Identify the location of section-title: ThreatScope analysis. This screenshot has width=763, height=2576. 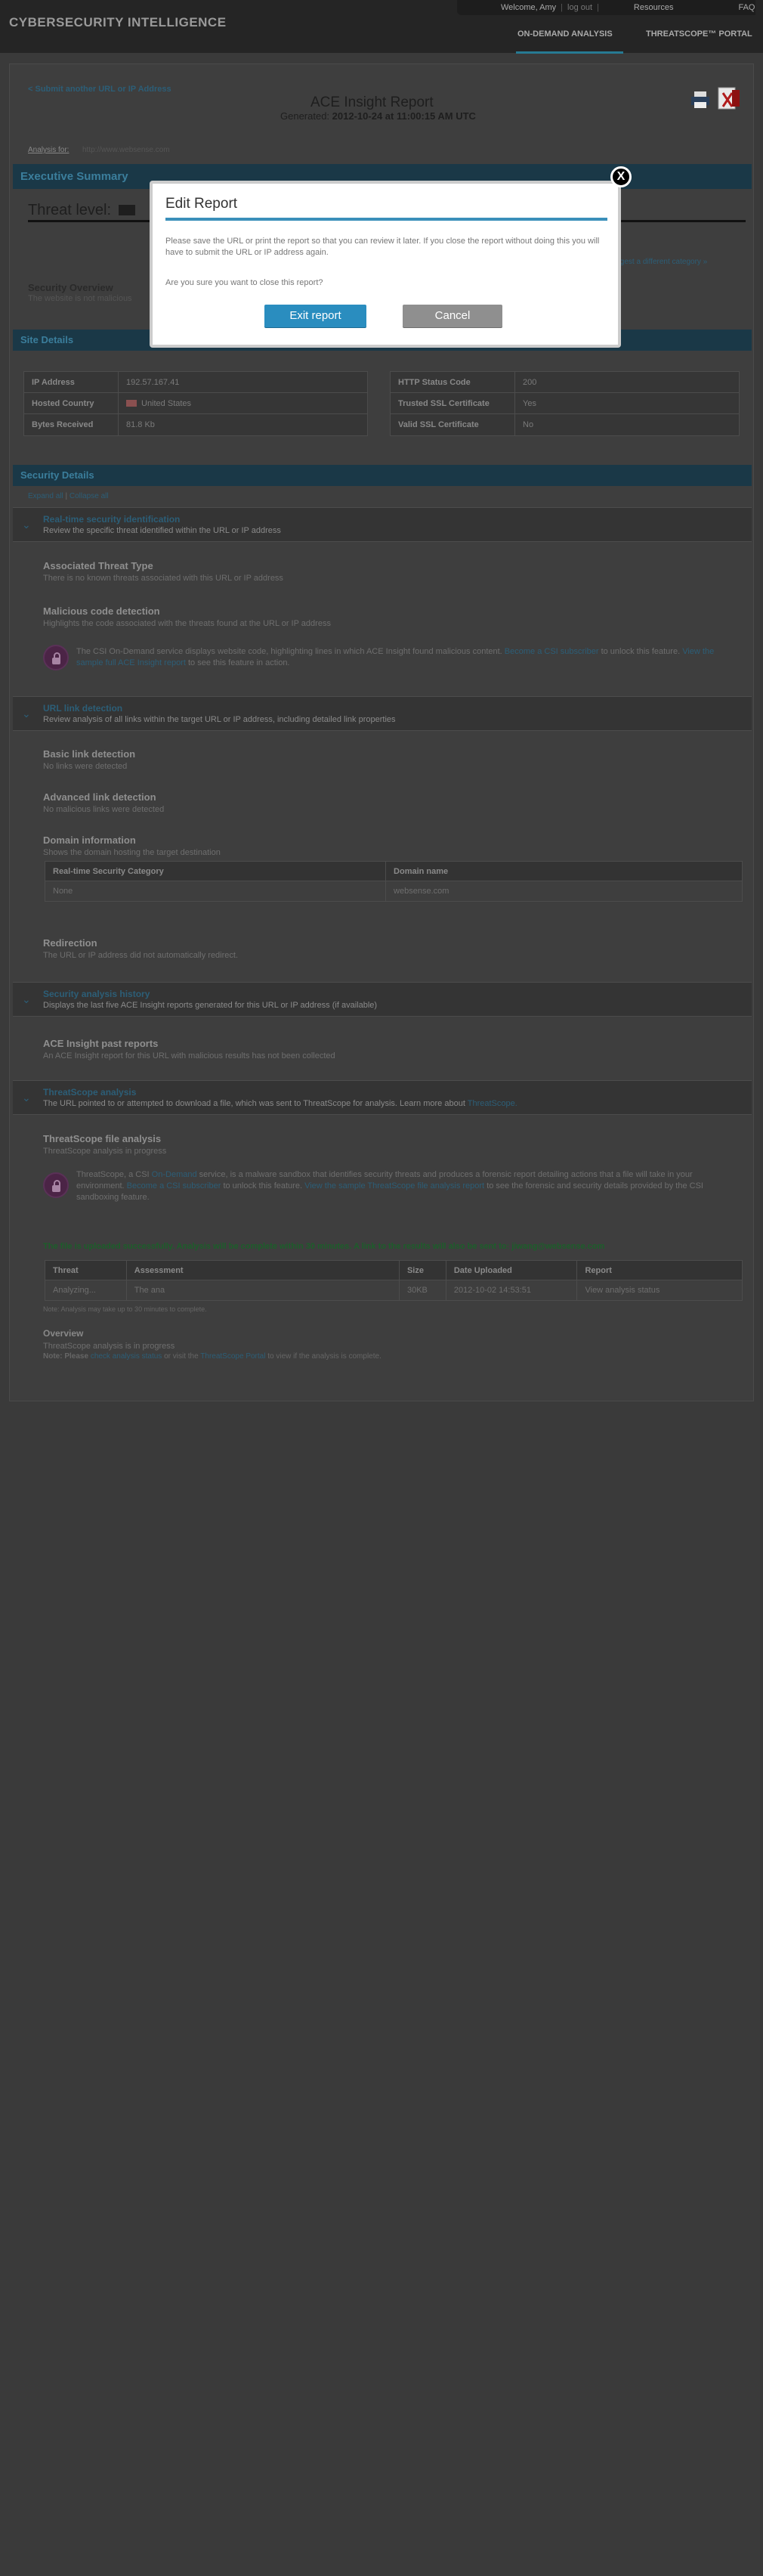
(90, 1092).